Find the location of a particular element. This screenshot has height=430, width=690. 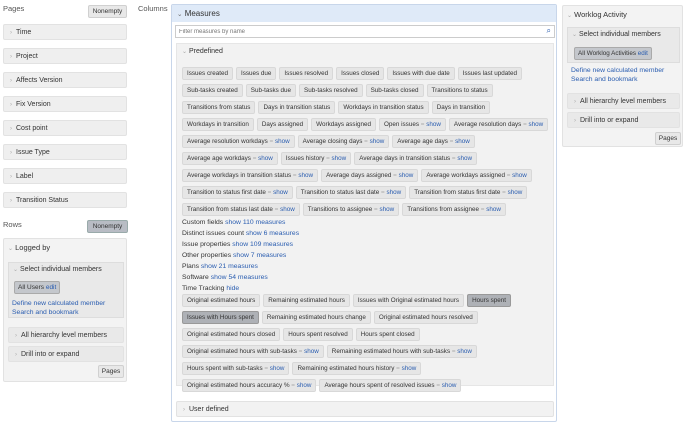

measure-chip: Average workdays assigned = show is located at coordinates (476, 175).